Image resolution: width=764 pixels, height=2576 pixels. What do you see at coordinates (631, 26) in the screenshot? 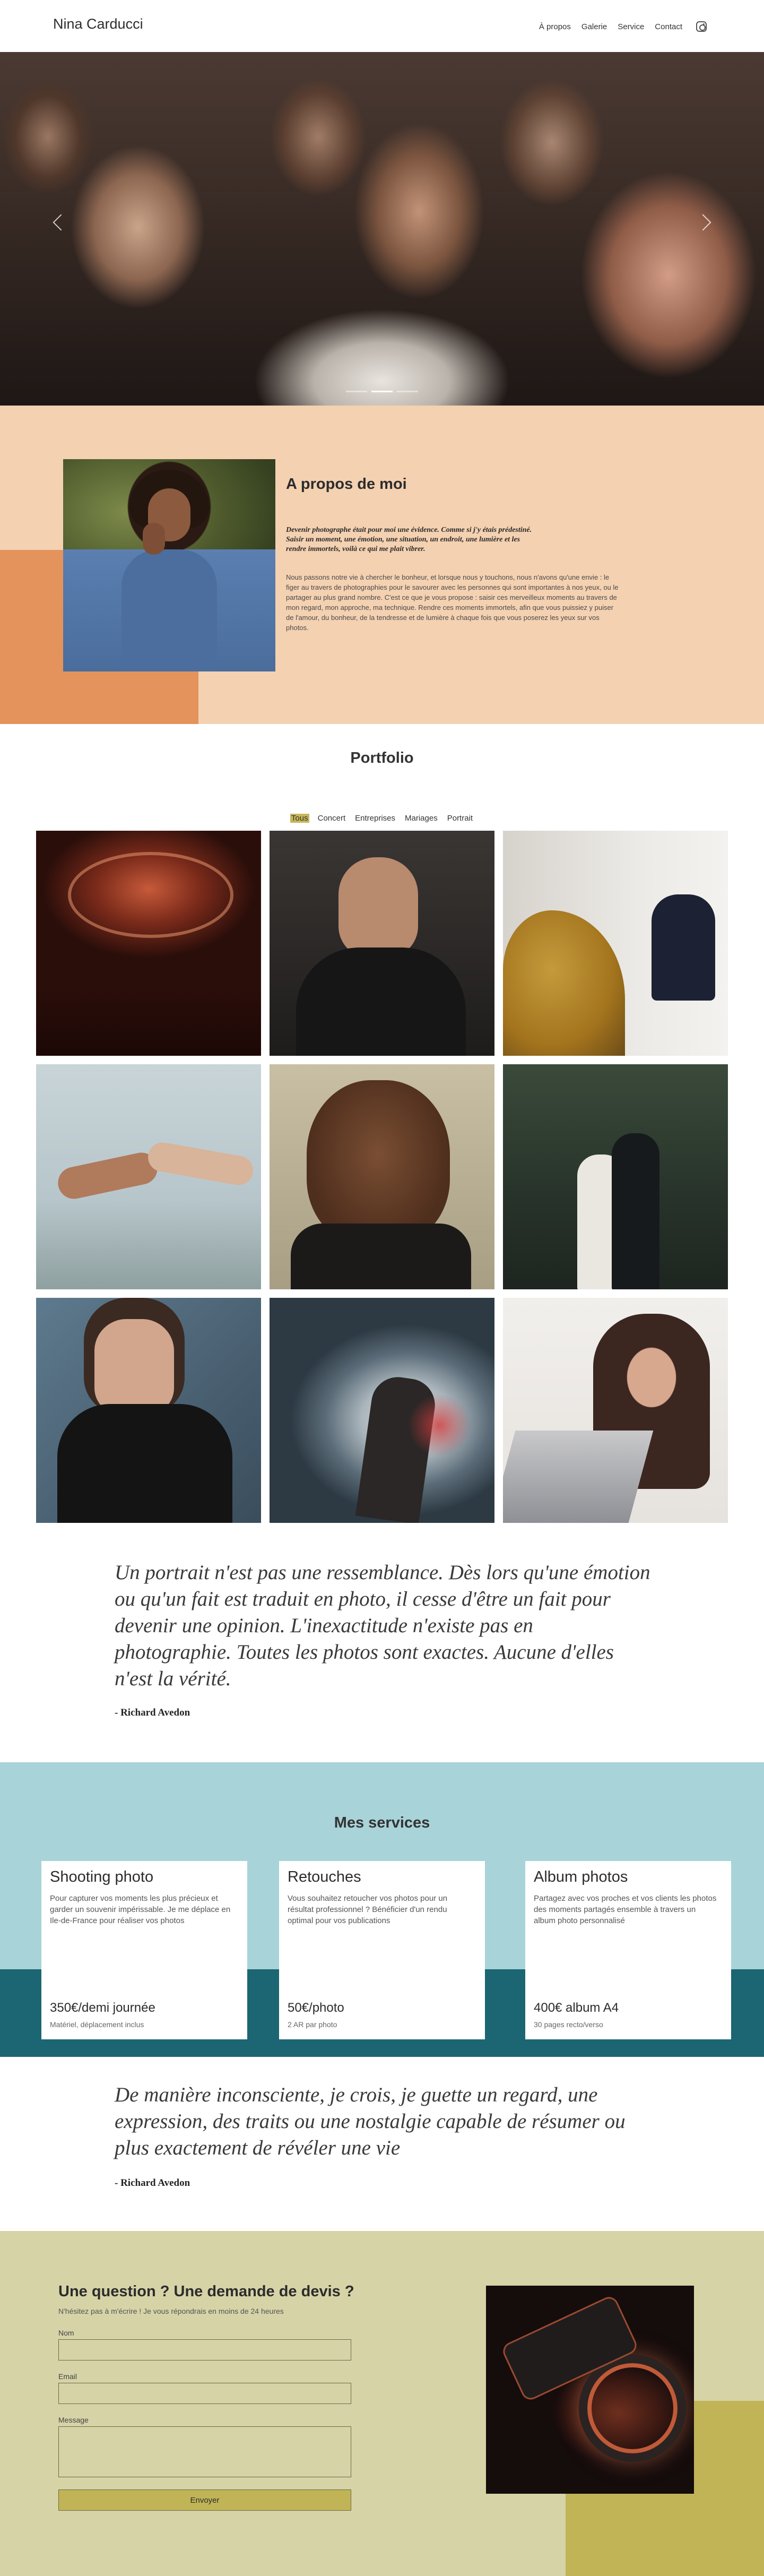
I see `nav-link-service: Service` at bounding box center [631, 26].